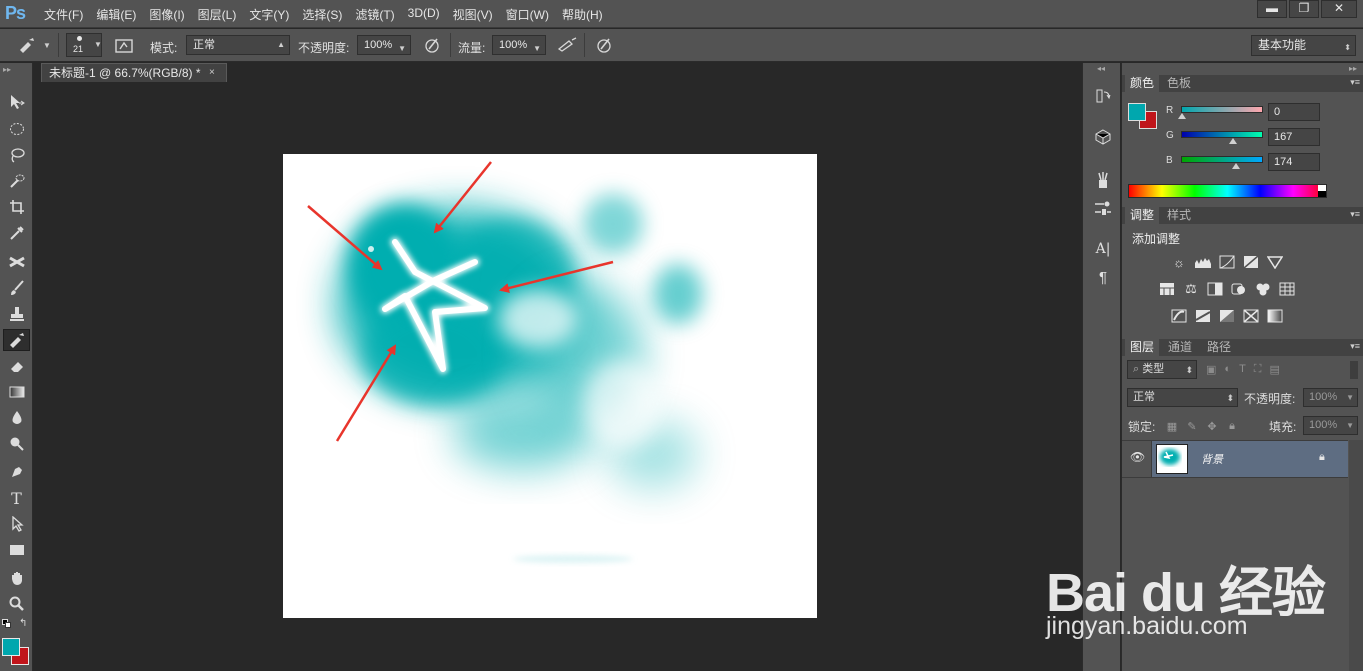 The height and width of the screenshot is (671, 1363). What do you see at coordinates (16, 102) in the screenshot?
I see `move-tool-icon` at bounding box center [16, 102].